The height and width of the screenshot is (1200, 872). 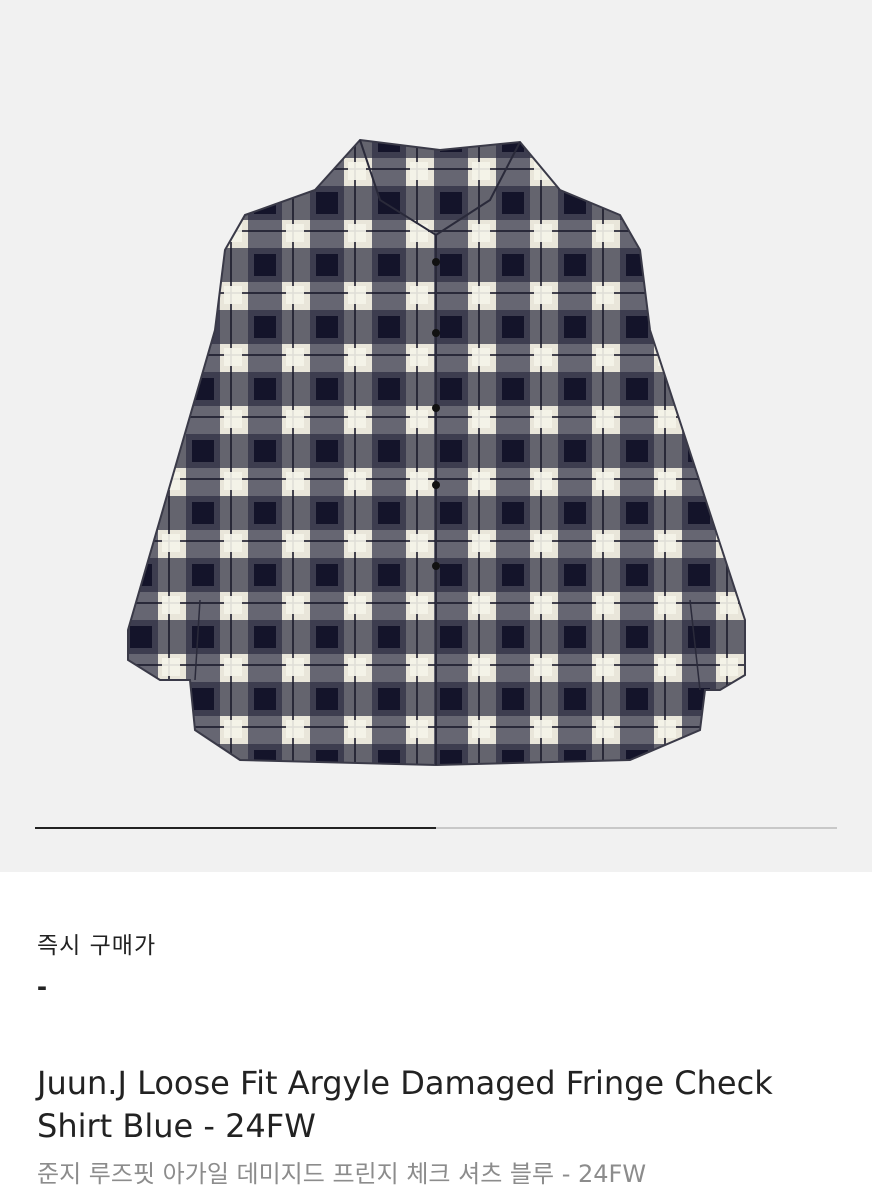 I want to click on product-subtitle: 준지 루즈핏 아가일 데미지드 프린지 체크 셔츠 블루 - 24FW, so click(x=342, y=1174).